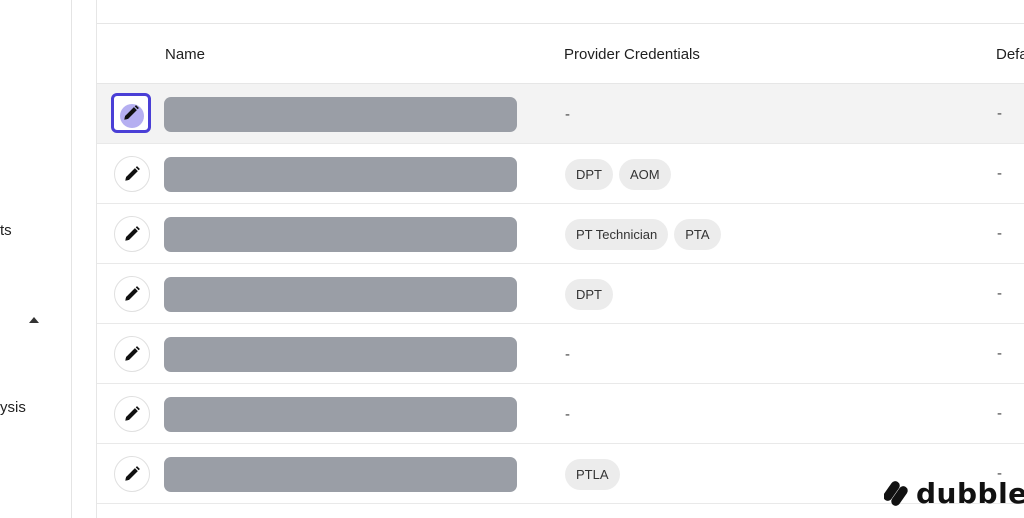 Image resolution: width=1024 pixels, height=518 pixels. I want to click on sidebar-item-partial-1: ts, so click(6, 230).